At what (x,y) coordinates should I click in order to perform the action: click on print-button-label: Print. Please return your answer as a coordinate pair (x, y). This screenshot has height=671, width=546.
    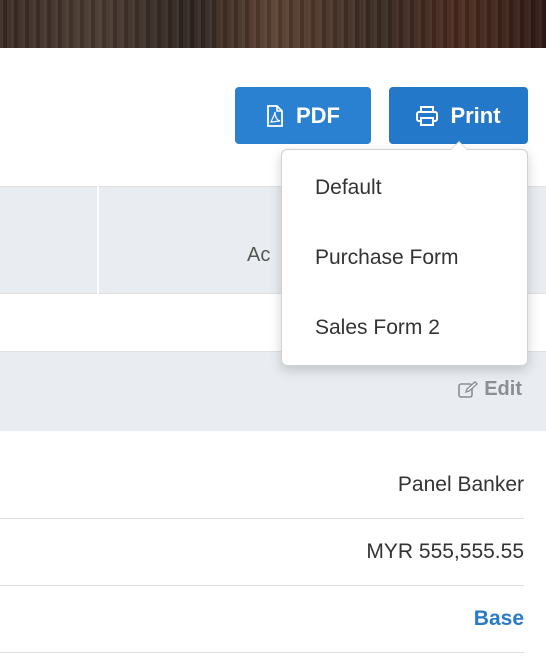
    Looking at the image, I should click on (475, 115).